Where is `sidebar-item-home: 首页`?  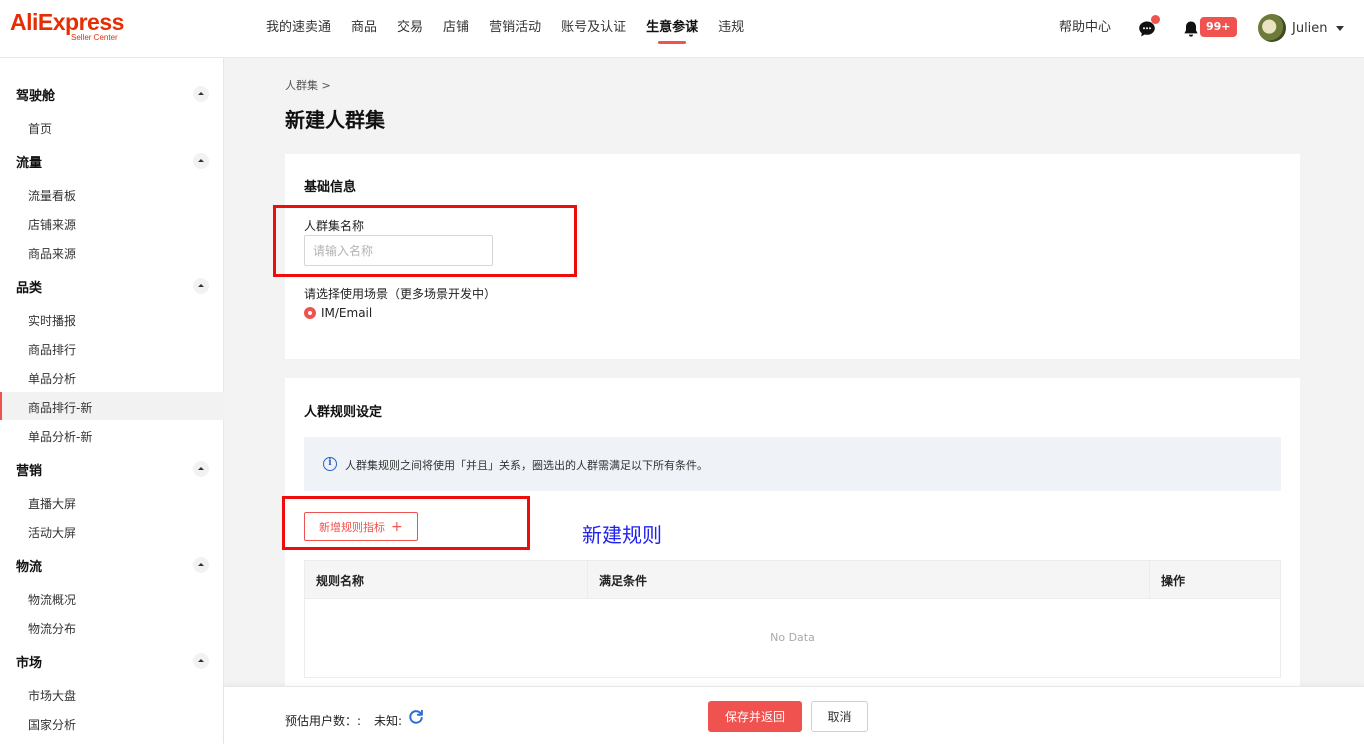
sidebar-item-home: 首页 is located at coordinates (112, 127).